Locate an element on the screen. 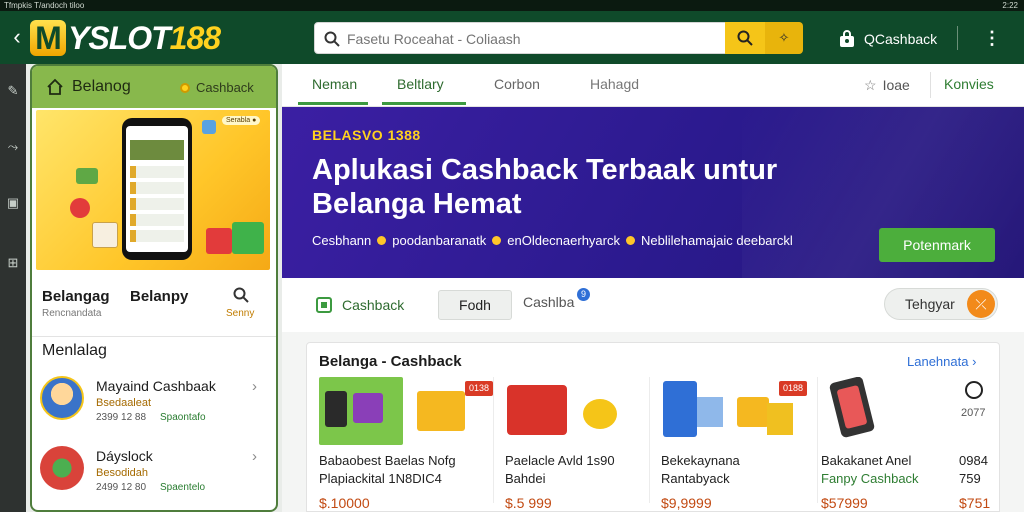 The image size is (1024, 512). side-rail: ✎ ⤳ ▣ ⊞ is located at coordinates (13, 288).